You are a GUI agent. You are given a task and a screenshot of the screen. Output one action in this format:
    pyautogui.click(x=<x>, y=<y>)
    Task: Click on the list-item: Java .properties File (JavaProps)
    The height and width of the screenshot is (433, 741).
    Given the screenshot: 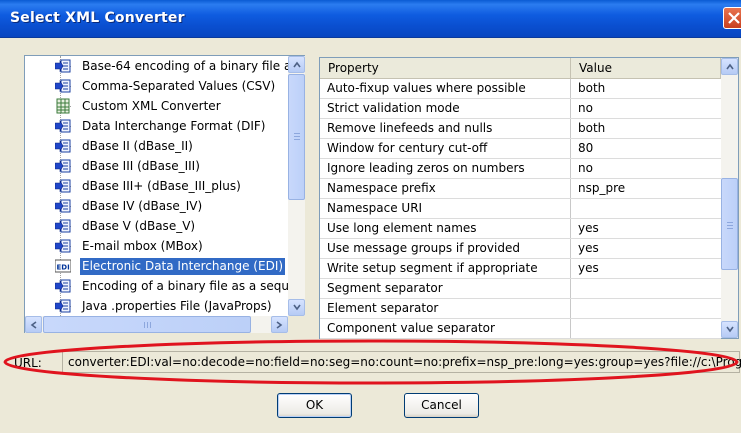 What is the action you would take?
    pyautogui.click(x=156, y=306)
    